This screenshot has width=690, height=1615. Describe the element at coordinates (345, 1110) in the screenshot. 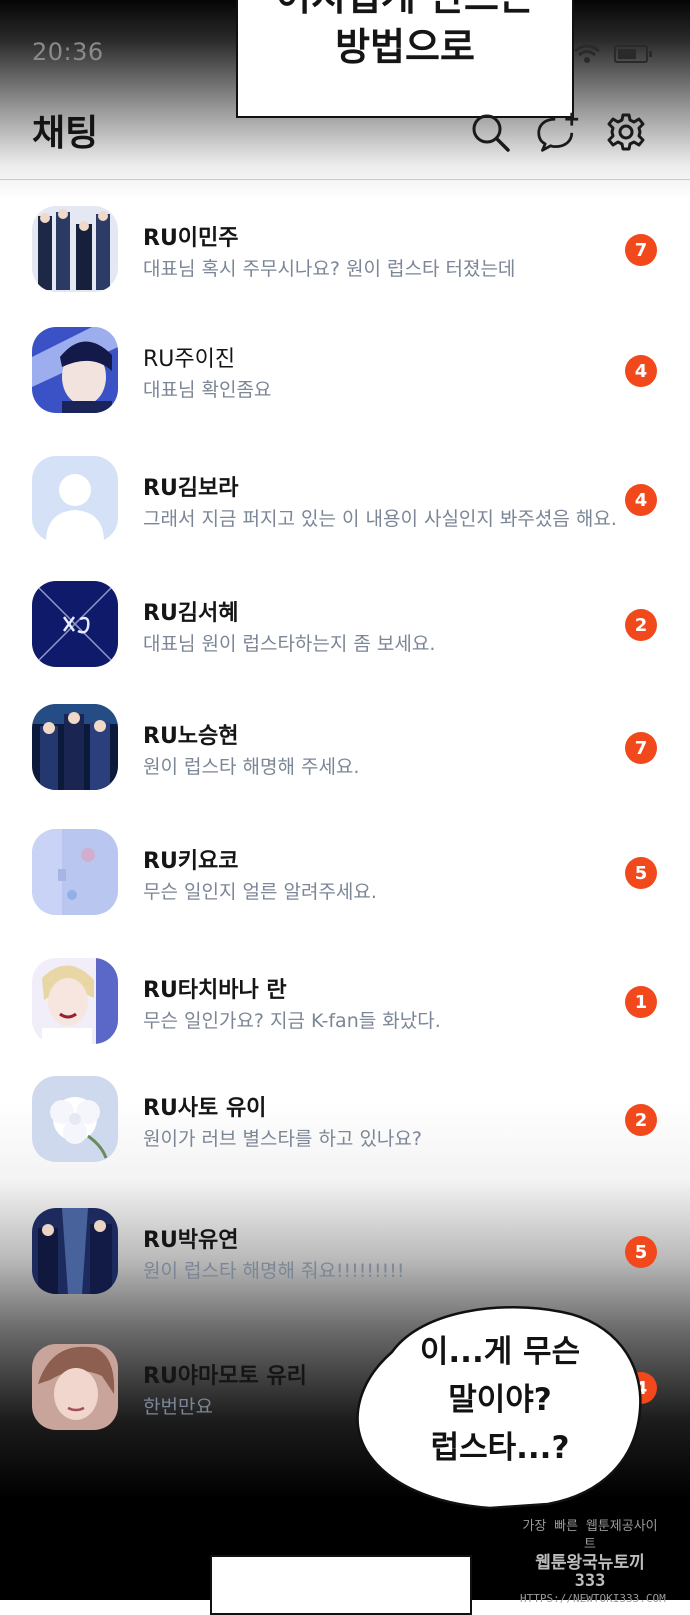

I see `chat-row: RU사토 유이 원이가 러브 별스타를 하고 있나요? 2` at that location.